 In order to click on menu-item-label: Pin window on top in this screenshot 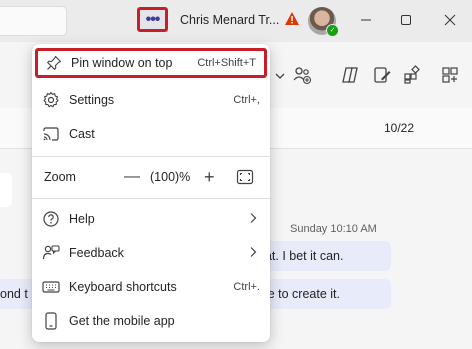, I will do `click(122, 63)`.